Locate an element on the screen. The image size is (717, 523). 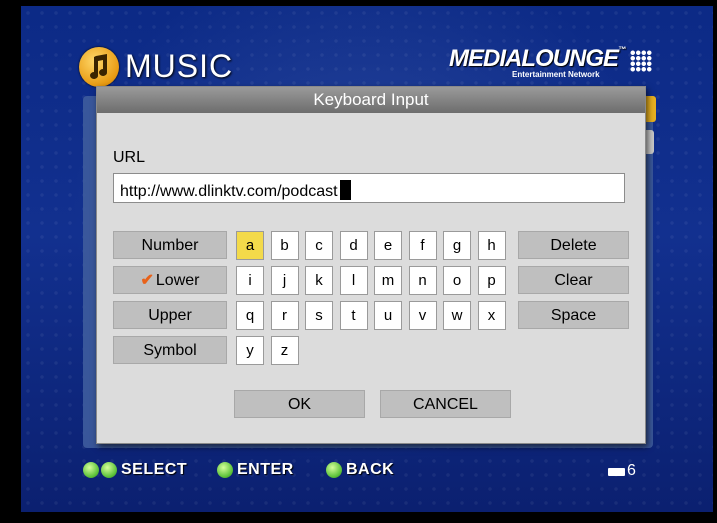
url-label: URL is located at coordinates (129, 157).